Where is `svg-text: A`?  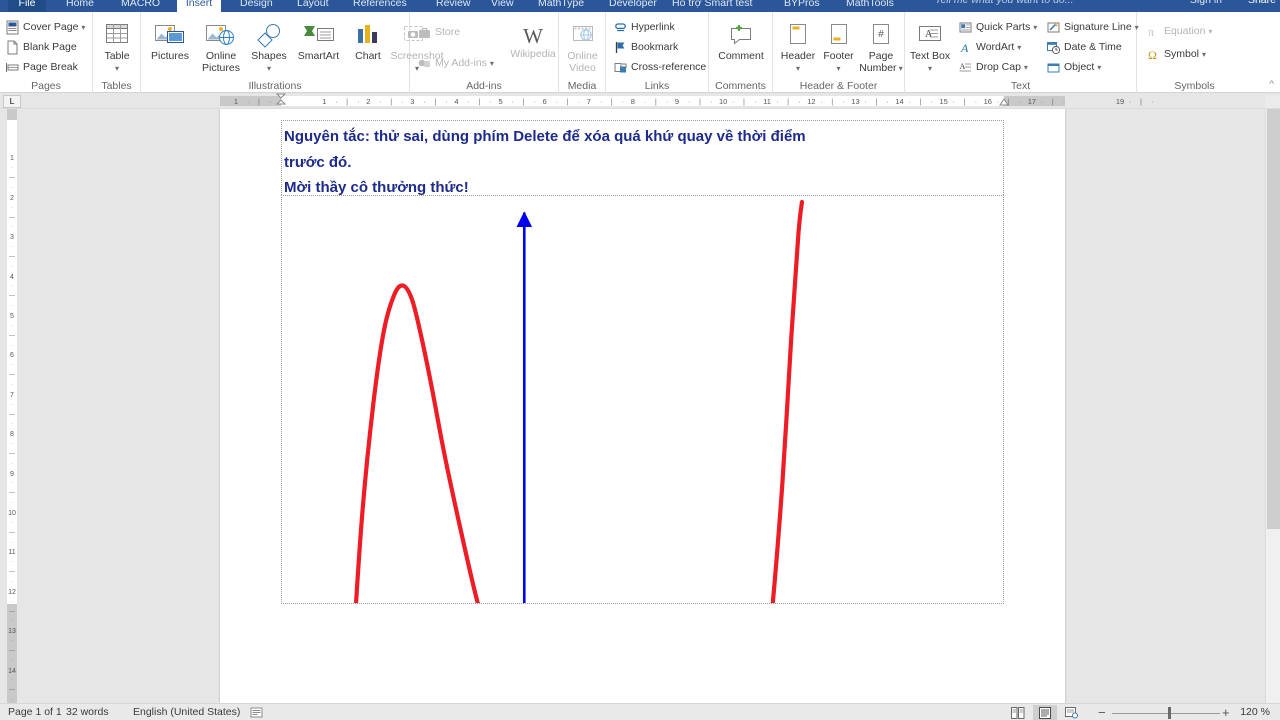 svg-text: A is located at coordinates (929, 34).